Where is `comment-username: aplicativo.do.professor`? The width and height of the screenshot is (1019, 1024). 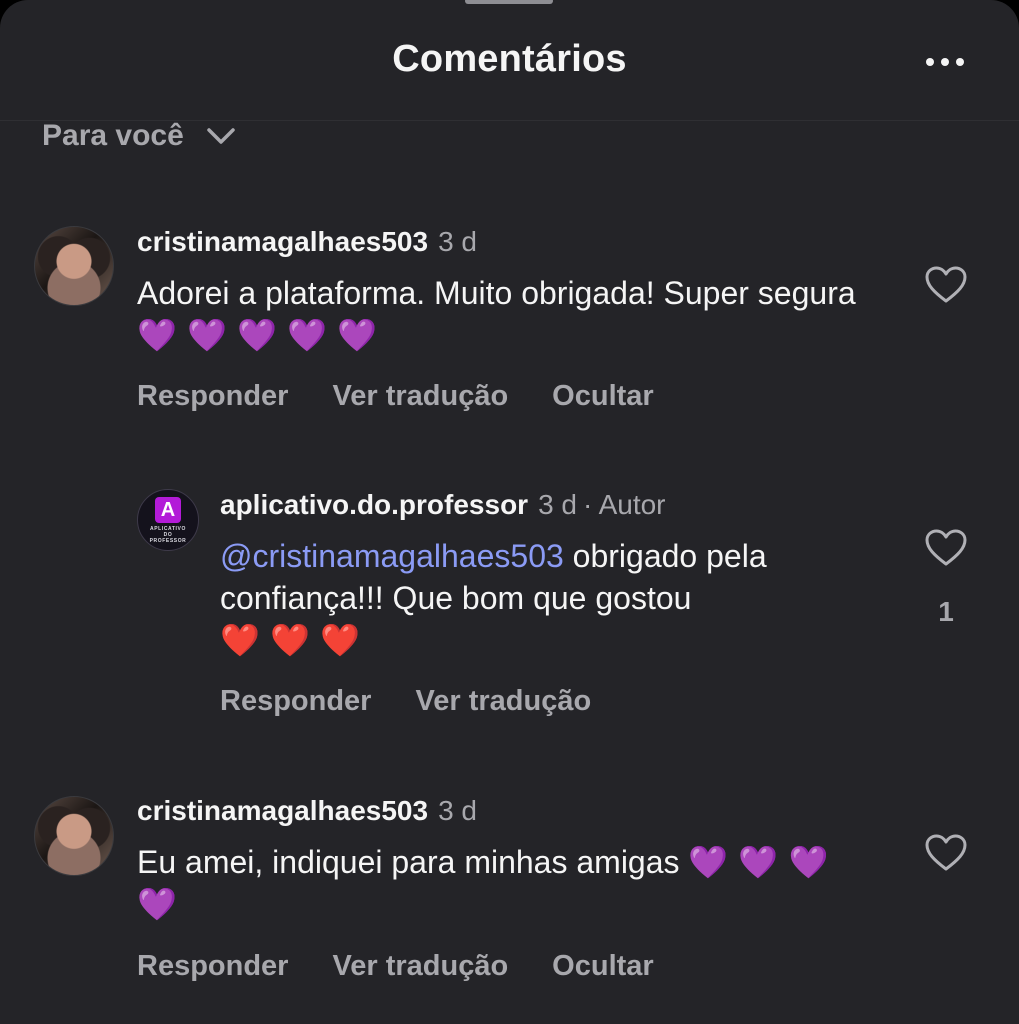 comment-username: aplicativo.do.professor is located at coordinates (374, 505).